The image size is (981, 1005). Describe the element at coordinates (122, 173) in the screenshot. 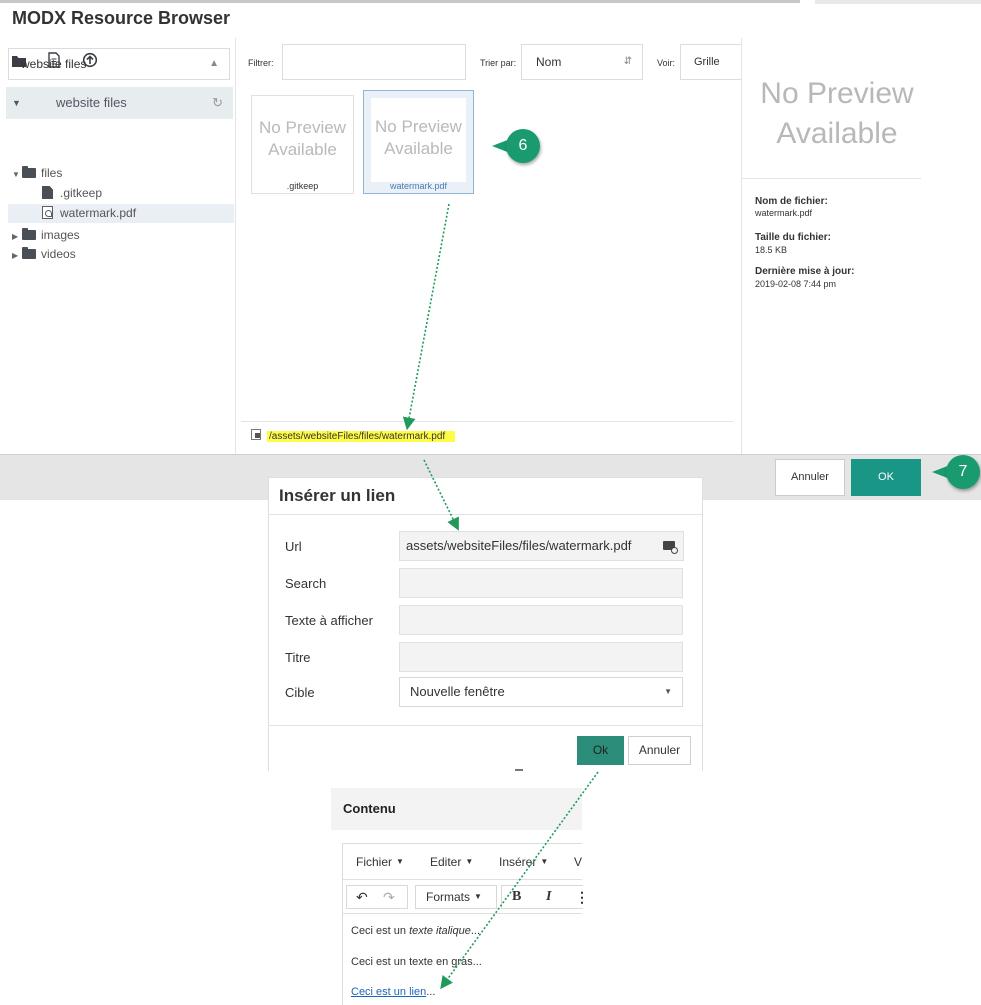

I see `tree-item-files: ▼ files` at that location.